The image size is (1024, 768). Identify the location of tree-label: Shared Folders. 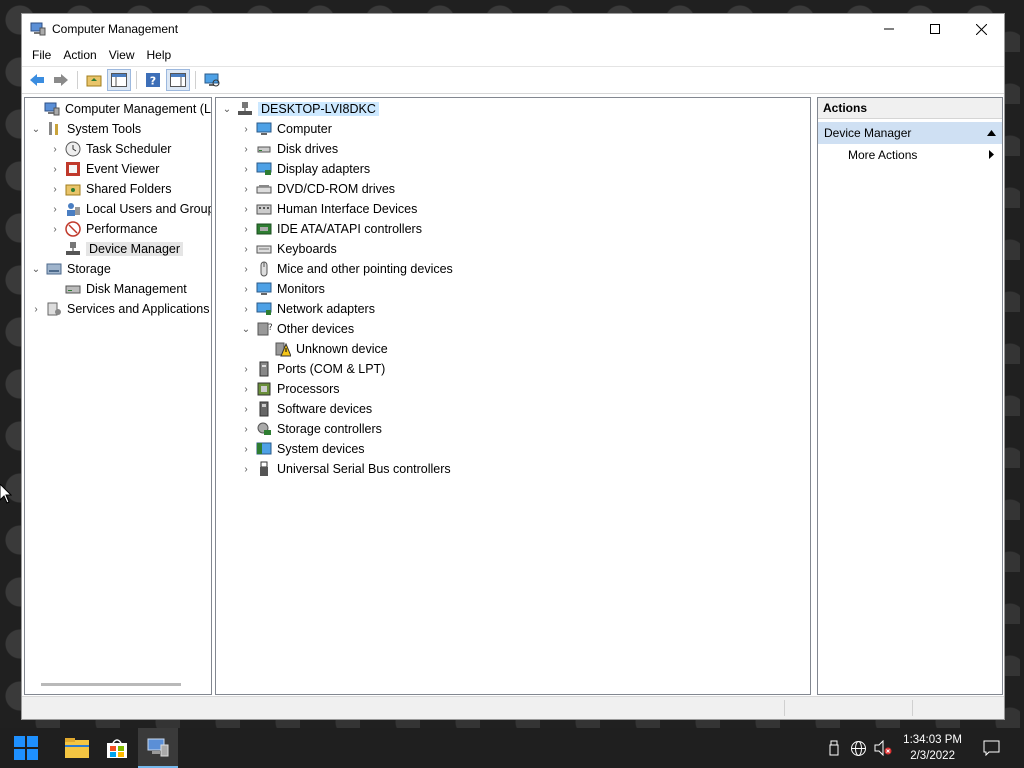
(129, 189).